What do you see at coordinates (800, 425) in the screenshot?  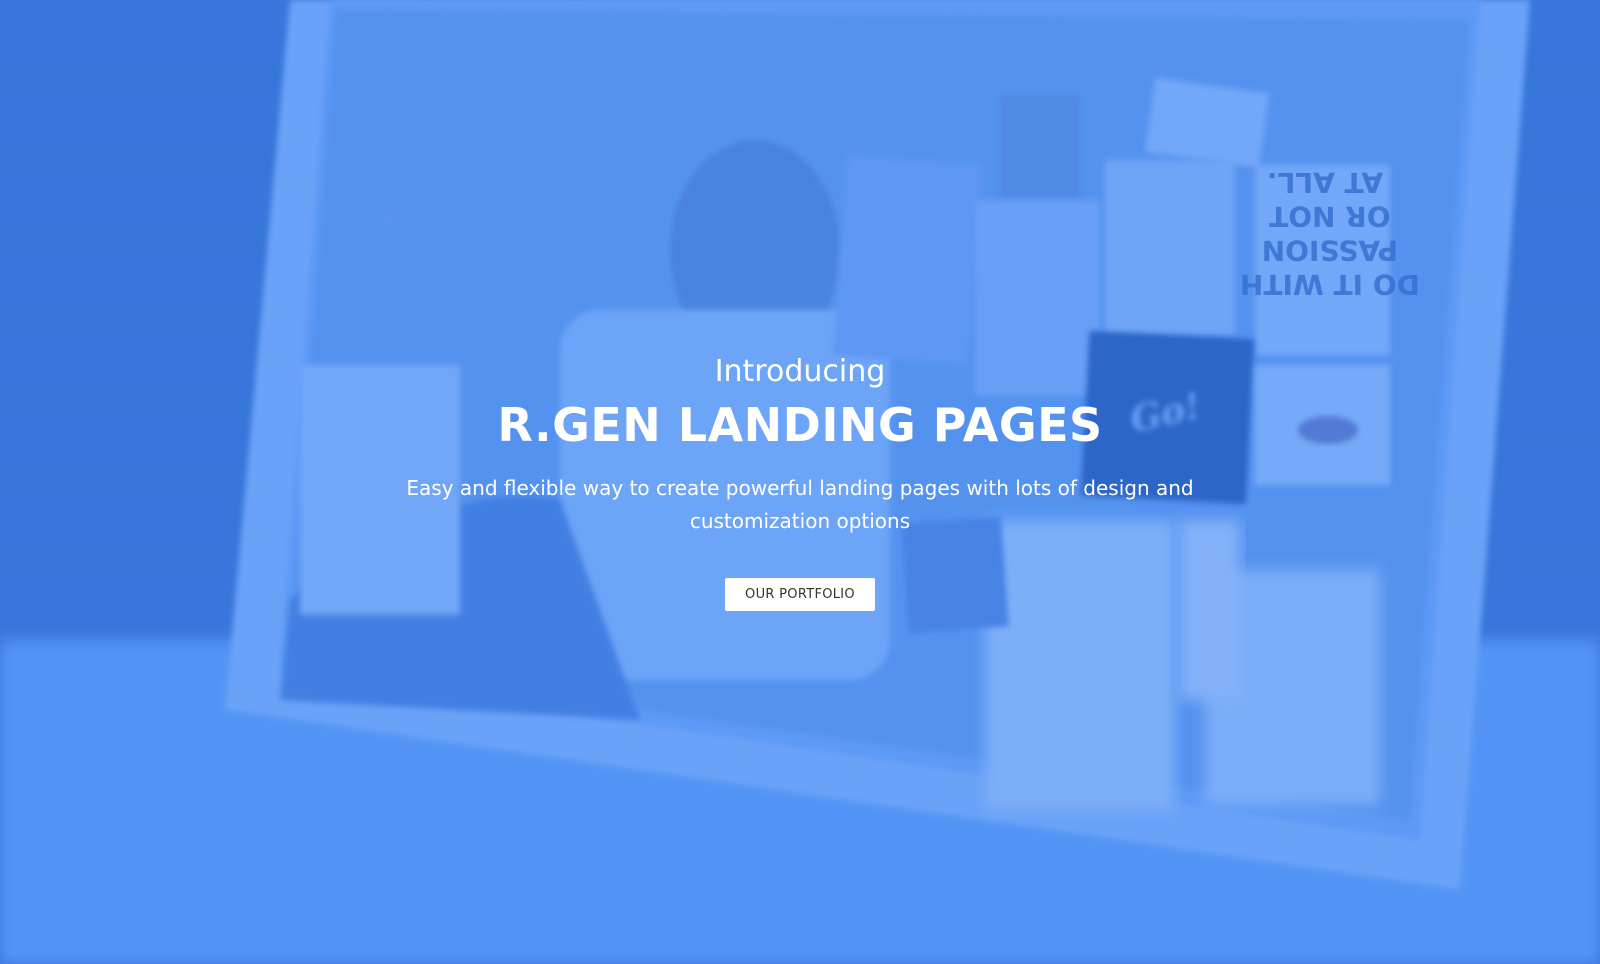 I see `hero-title: R.GEN LANDING PAGES` at bounding box center [800, 425].